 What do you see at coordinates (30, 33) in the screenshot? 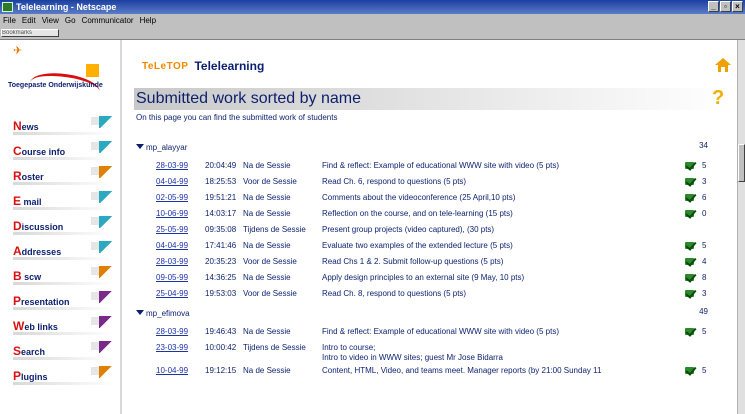
I see `toolbar-grip: Bookmarks` at bounding box center [30, 33].